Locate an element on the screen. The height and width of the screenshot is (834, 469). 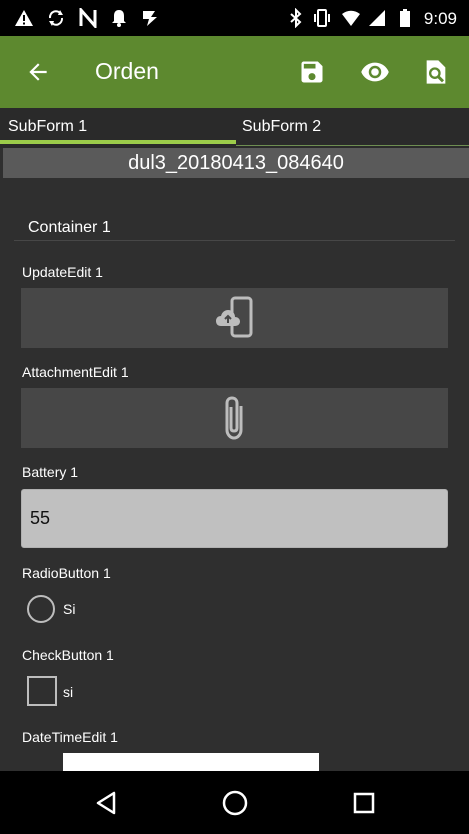
signal-icon is located at coordinates (377, 18).